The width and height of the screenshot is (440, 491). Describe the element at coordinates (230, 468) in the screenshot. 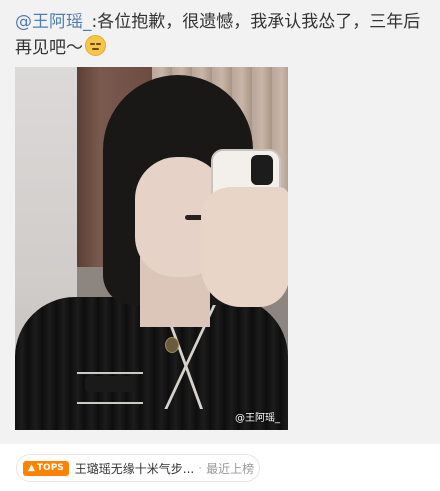

I see `hot-topic-subtitle: 最近上榜` at that location.